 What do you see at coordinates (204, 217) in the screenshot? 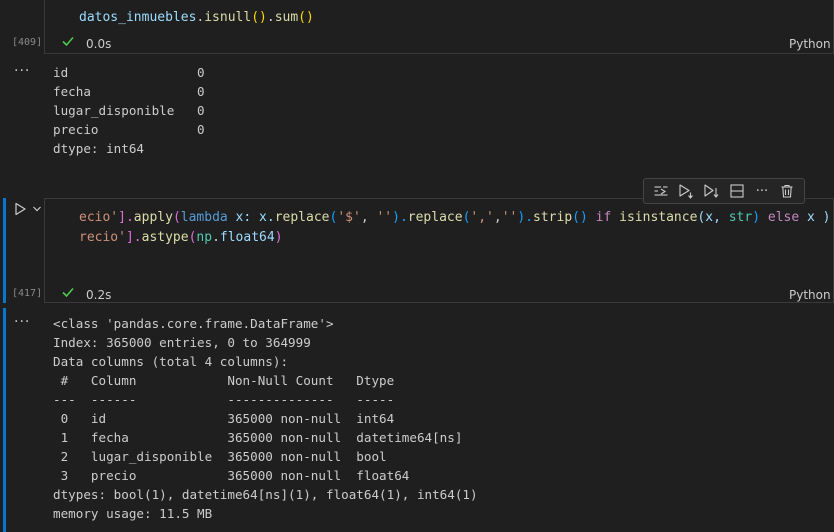
I see `code-token: lambda` at bounding box center [204, 217].